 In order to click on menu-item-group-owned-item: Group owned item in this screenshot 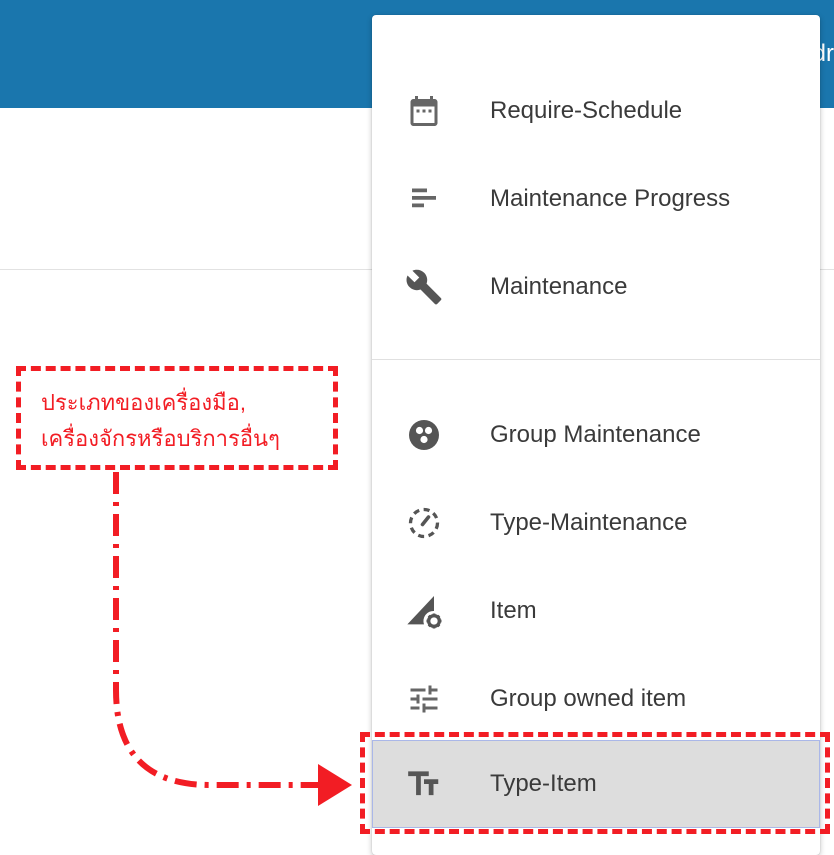, I will do `click(596, 699)`.